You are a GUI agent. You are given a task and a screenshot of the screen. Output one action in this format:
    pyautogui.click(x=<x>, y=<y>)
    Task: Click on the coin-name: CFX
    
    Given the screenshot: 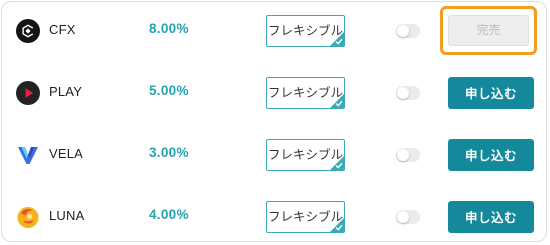 What is the action you would take?
    pyautogui.click(x=62, y=29)
    